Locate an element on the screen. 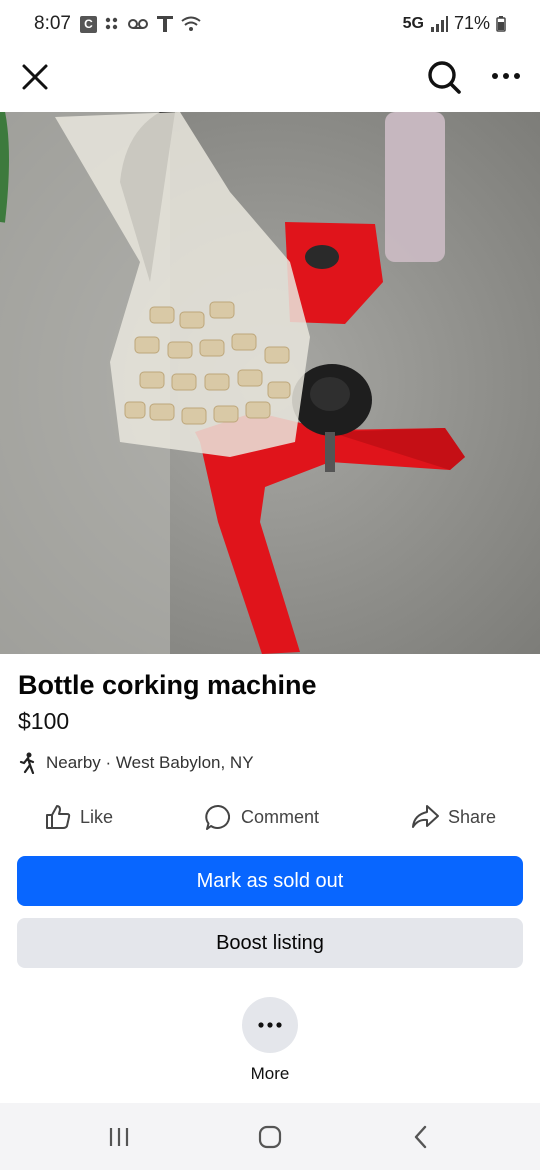 Image resolution: width=540 pixels, height=1170 pixels. recent-apps-icon is located at coordinates (119, 1137).